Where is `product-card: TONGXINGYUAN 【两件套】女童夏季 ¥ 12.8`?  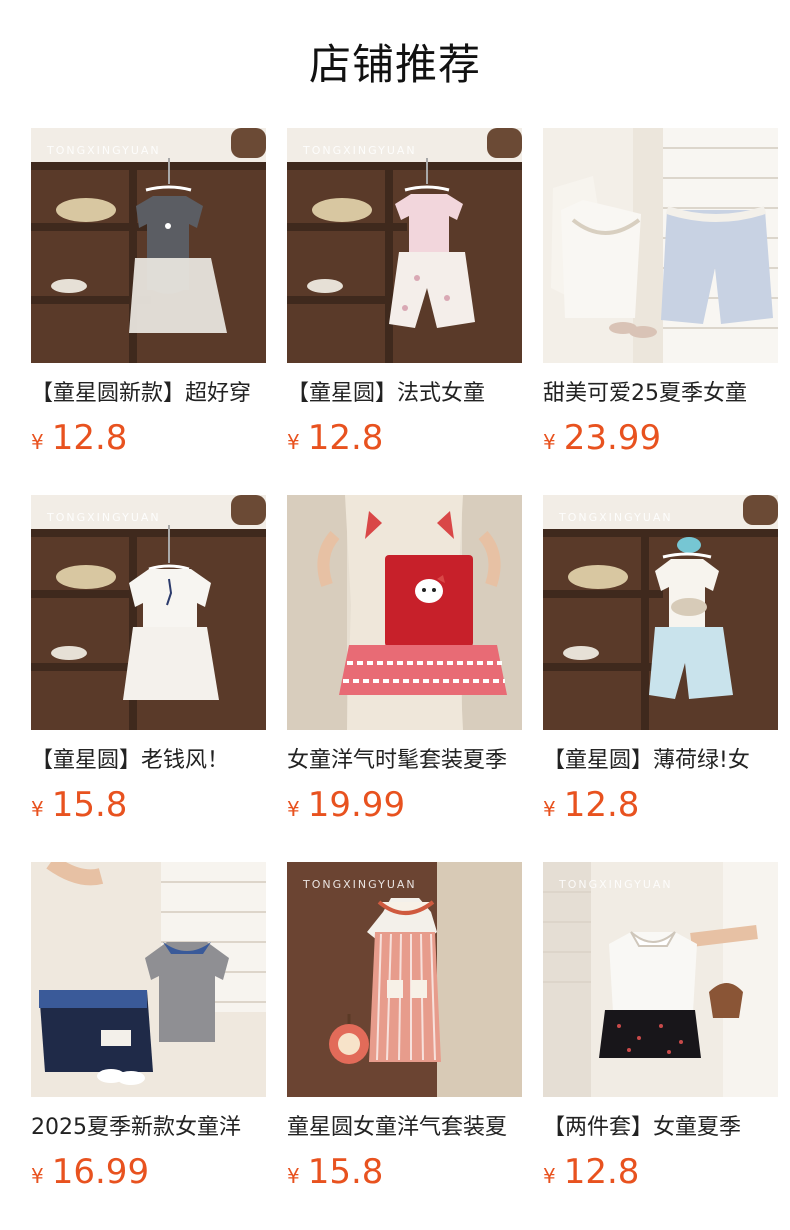
product-card: TONGXINGYUAN 【两件套】女童夏季 ¥ 12.8 is located at coordinates (660, 1045).